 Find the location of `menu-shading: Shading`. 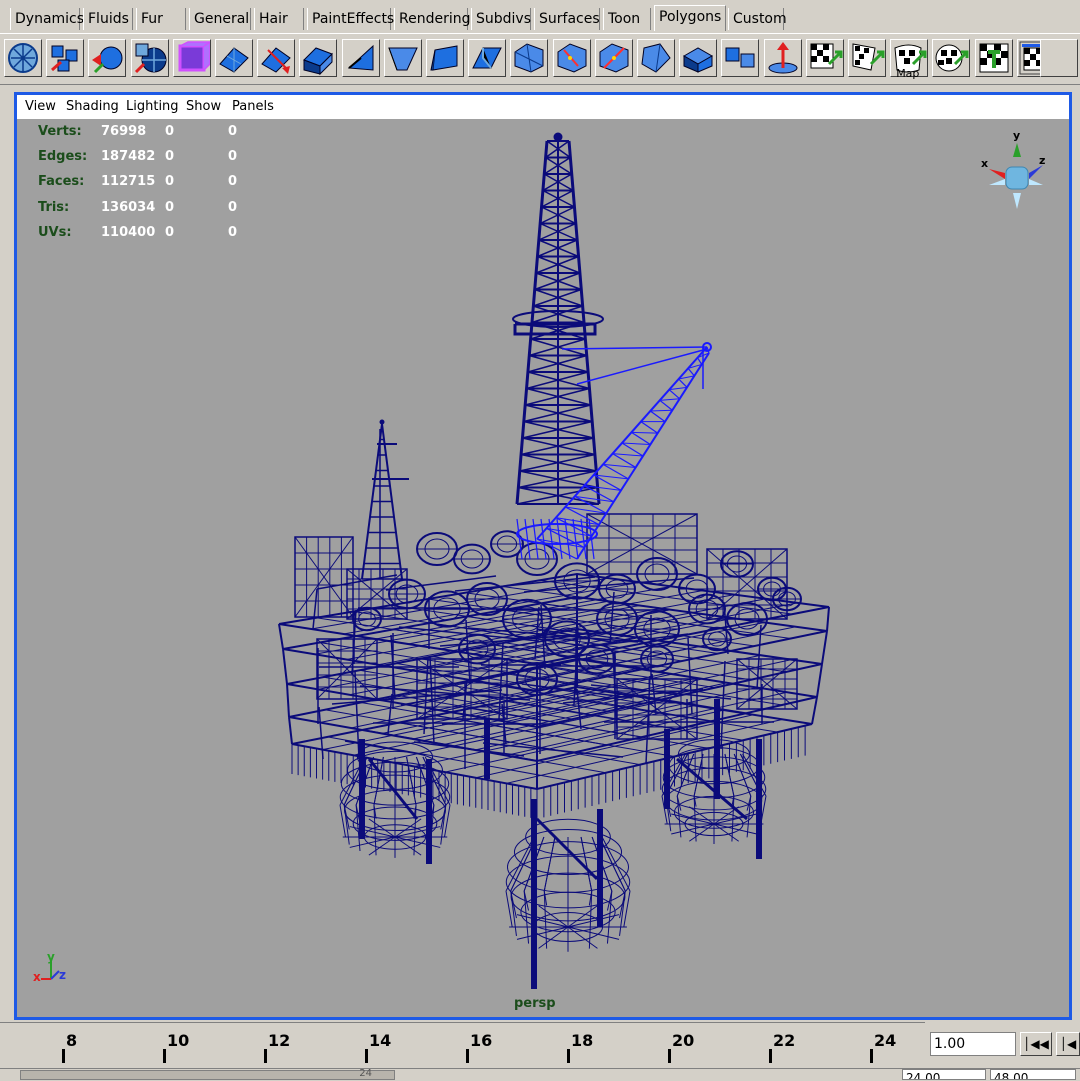

menu-shading: Shading is located at coordinates (92, 106).